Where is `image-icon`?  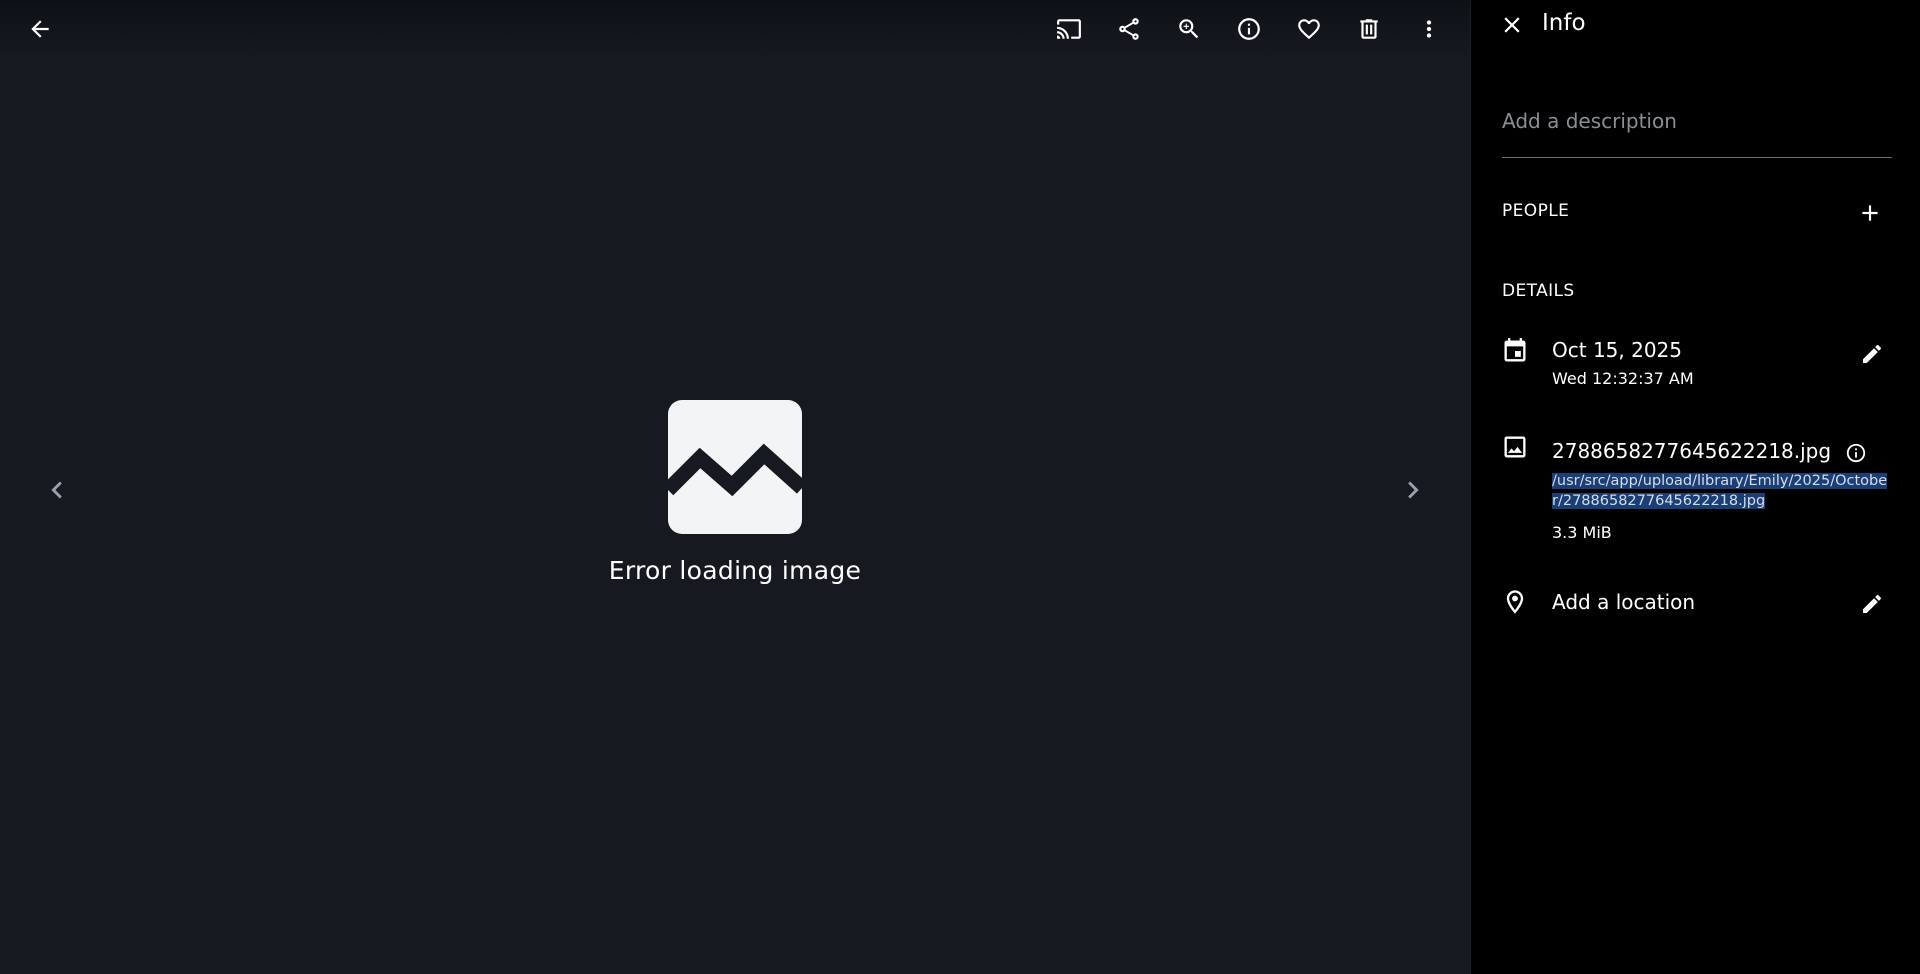
image-icon is located at coordinates (1515, 447).